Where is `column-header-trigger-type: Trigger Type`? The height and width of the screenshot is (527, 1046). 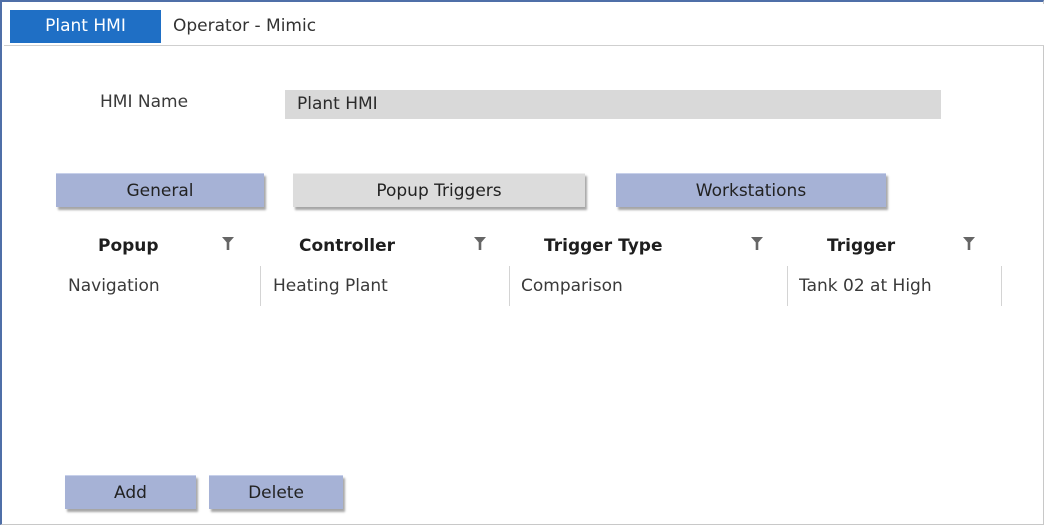 column-header-trigger-type: Trigger Type is located at coordinates (603, 246).